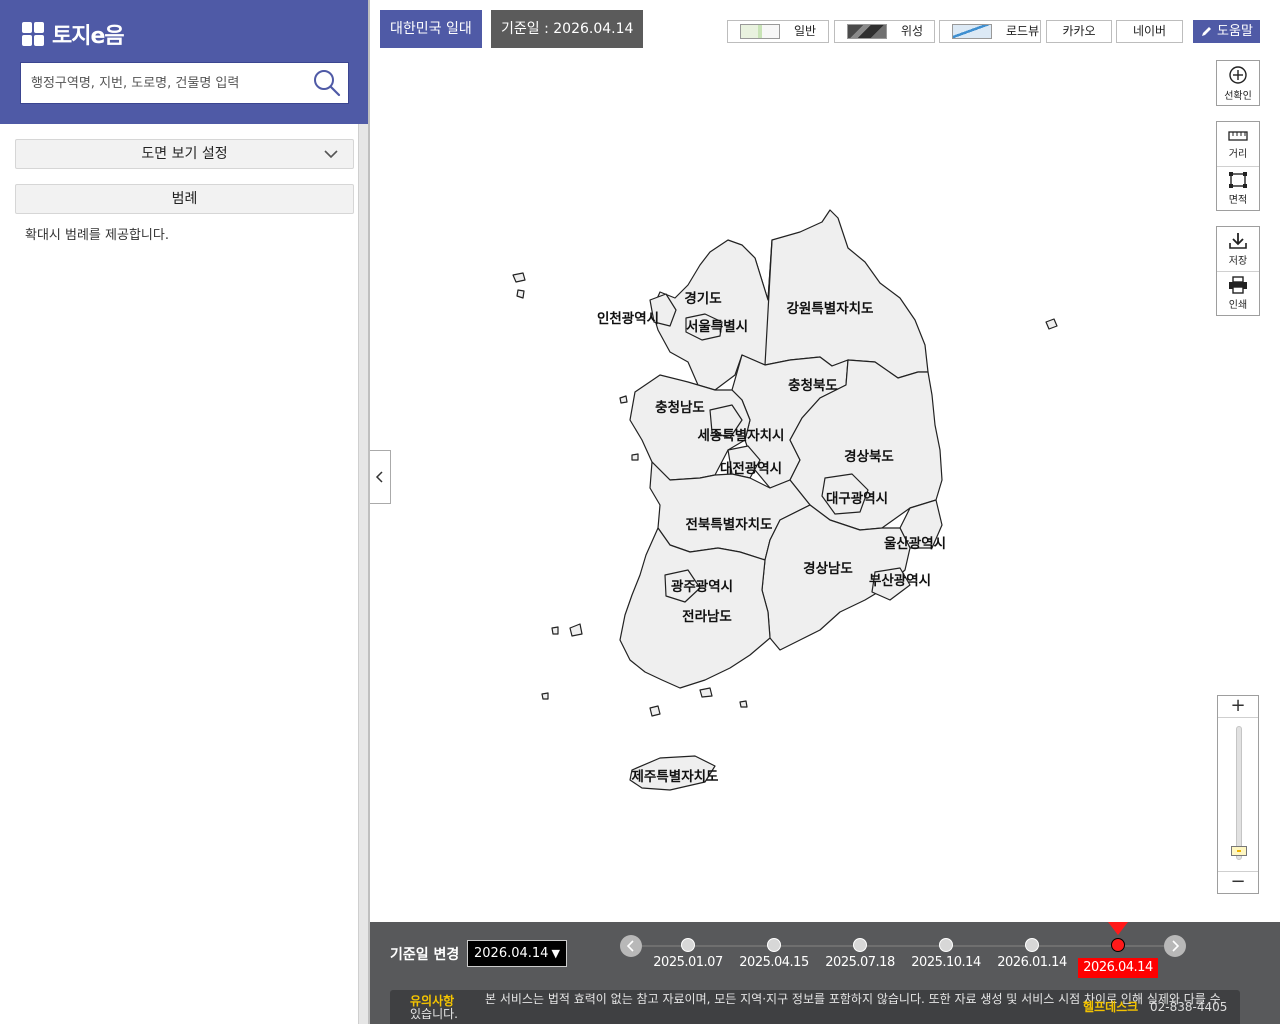 The height and width of the screenshot is (1024, 1280). What do you see at coordinates (1238, 144) in the screenshot?
I see `distance-tool-button: 거리` at bounding box center [1238, 144].